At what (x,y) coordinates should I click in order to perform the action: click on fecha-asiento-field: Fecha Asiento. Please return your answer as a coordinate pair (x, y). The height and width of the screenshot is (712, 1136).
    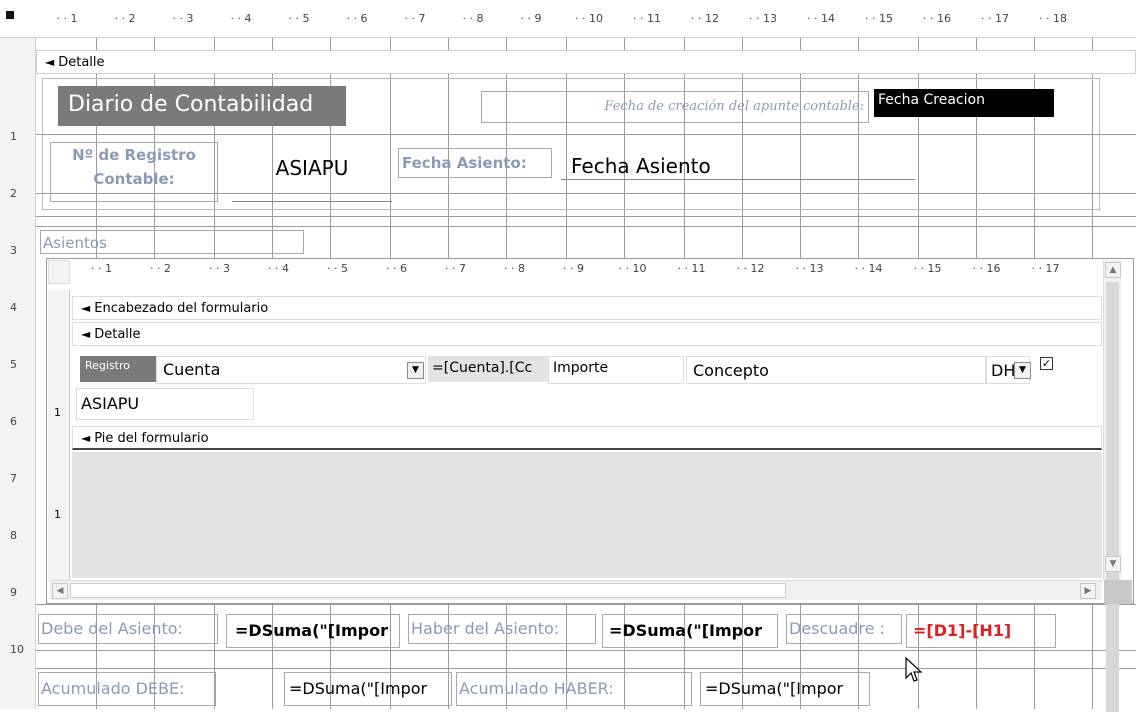
    Looking at the image, I should click on (738, 164).